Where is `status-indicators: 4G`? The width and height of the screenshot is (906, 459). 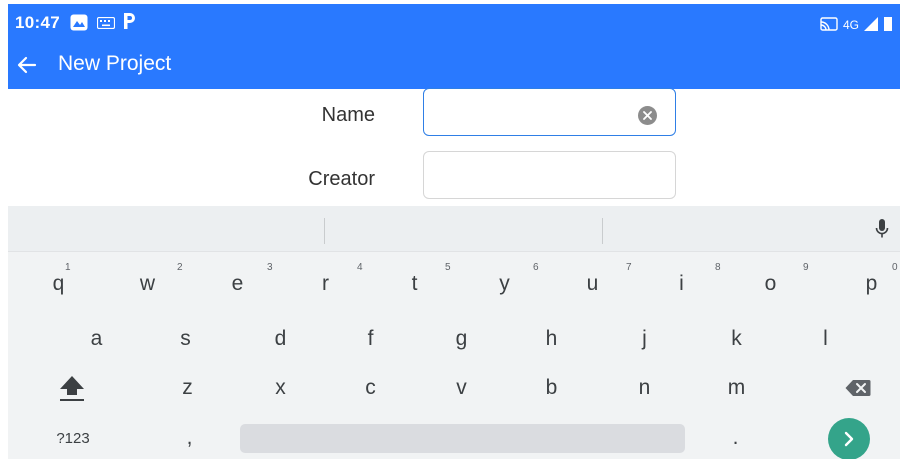 status-indicators: 4G is located at coordinates (856, 25).